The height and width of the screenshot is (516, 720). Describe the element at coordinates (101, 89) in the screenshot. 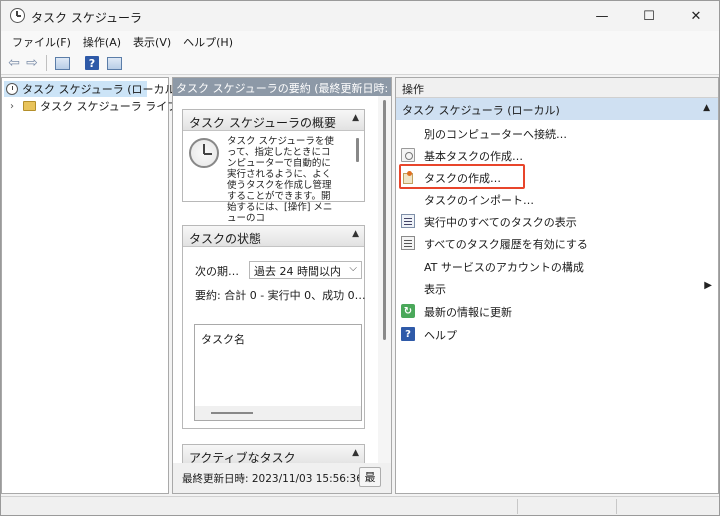

I see `tree-item-label: タスク スケジューラ (ローカル)` at that location.